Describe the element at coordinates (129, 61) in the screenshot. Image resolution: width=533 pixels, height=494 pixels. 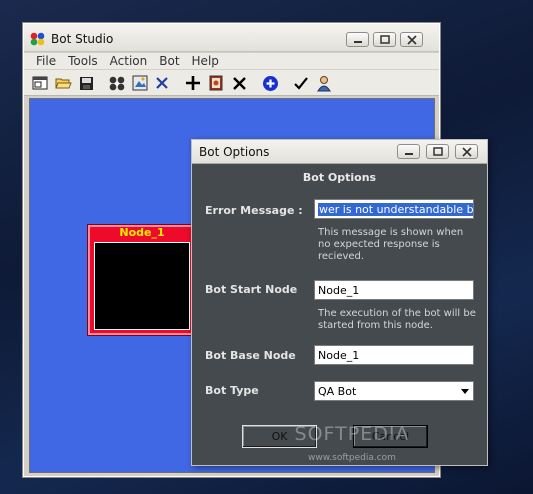
I see `menu-action: Action` at that location.